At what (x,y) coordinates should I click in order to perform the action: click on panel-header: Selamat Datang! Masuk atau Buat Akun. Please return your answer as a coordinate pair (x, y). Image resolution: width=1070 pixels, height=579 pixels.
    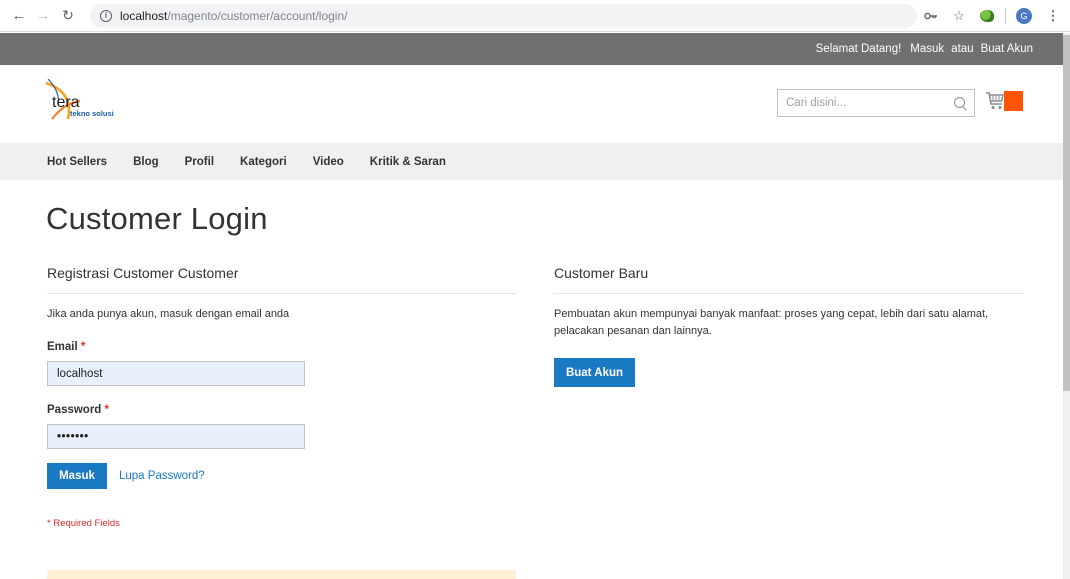
    Looking at the image, I should click on (531, 49).